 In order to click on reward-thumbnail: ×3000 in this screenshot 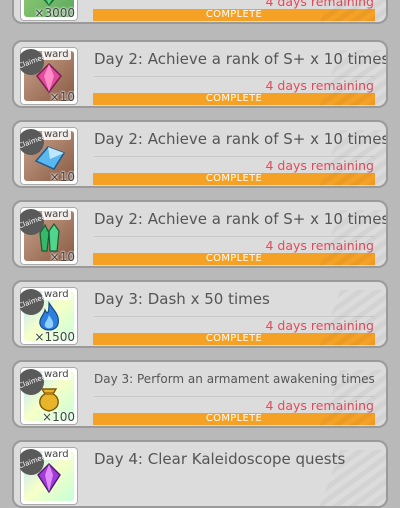, I will do `click(49, 10)`.